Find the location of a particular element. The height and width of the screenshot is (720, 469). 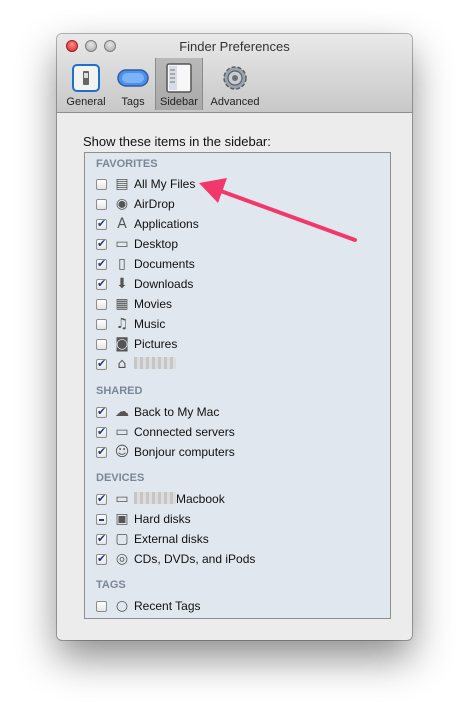

macbook-label: Macbook is located at coordinates (200, 499).